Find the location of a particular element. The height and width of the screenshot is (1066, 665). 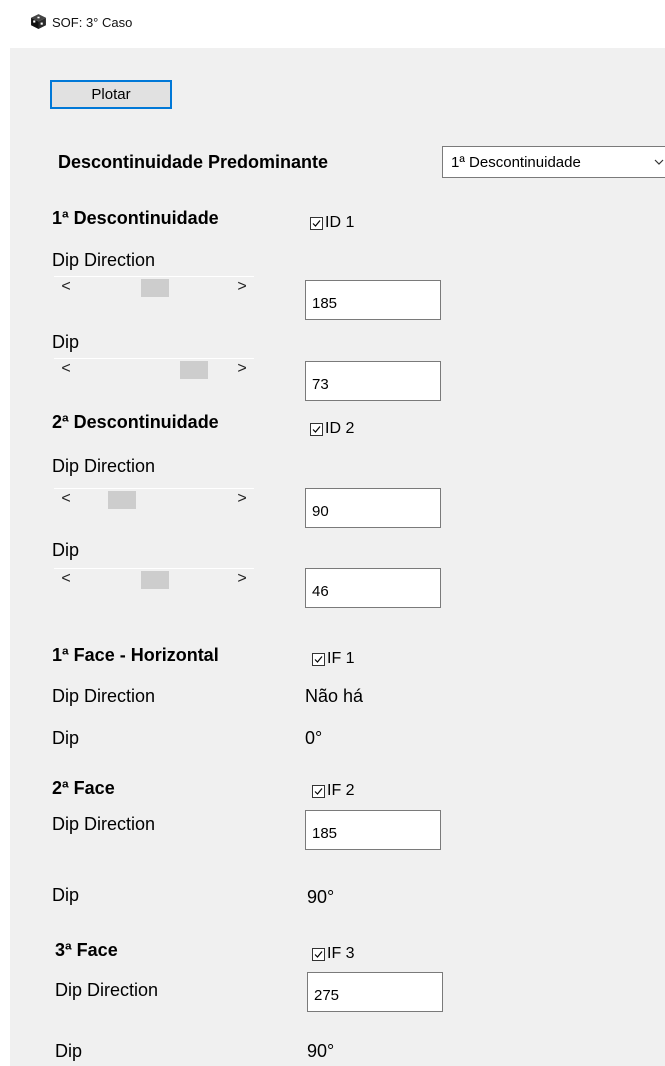

d1-dipdir-input: 185 is located at coordinates (373, 300).